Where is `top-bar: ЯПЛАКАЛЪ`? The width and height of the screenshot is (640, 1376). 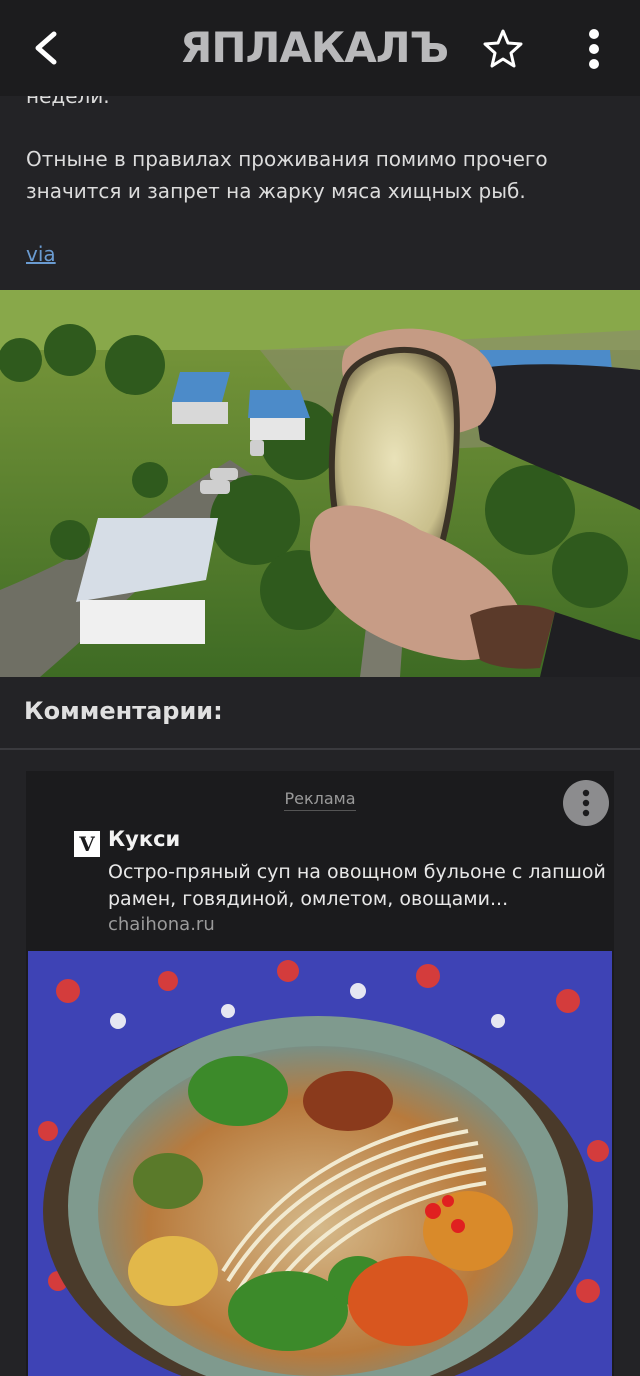 top-bar: ЯПЛАКАЛЪ is located at coordinates (320, 48).